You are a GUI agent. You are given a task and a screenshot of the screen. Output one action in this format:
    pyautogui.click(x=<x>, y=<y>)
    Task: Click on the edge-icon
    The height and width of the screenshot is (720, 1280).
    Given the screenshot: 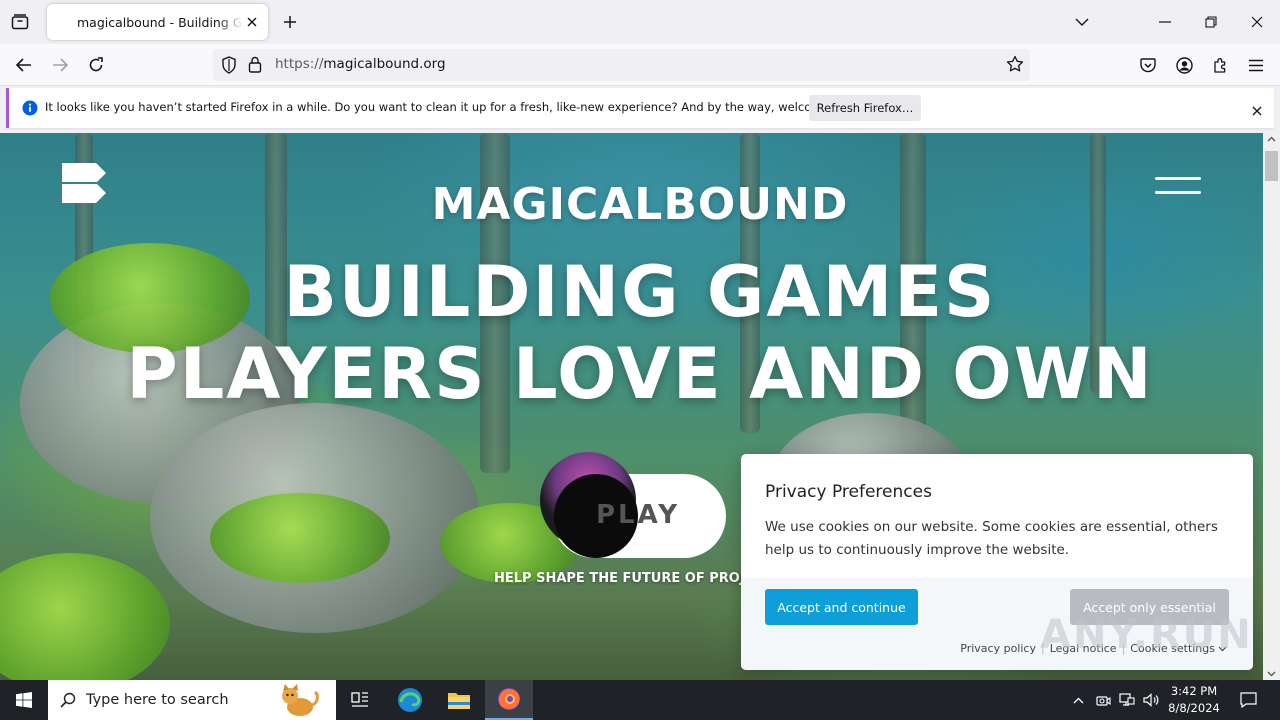 What is the action you would take?
    pyautogui.click(x=410, y=700)
    